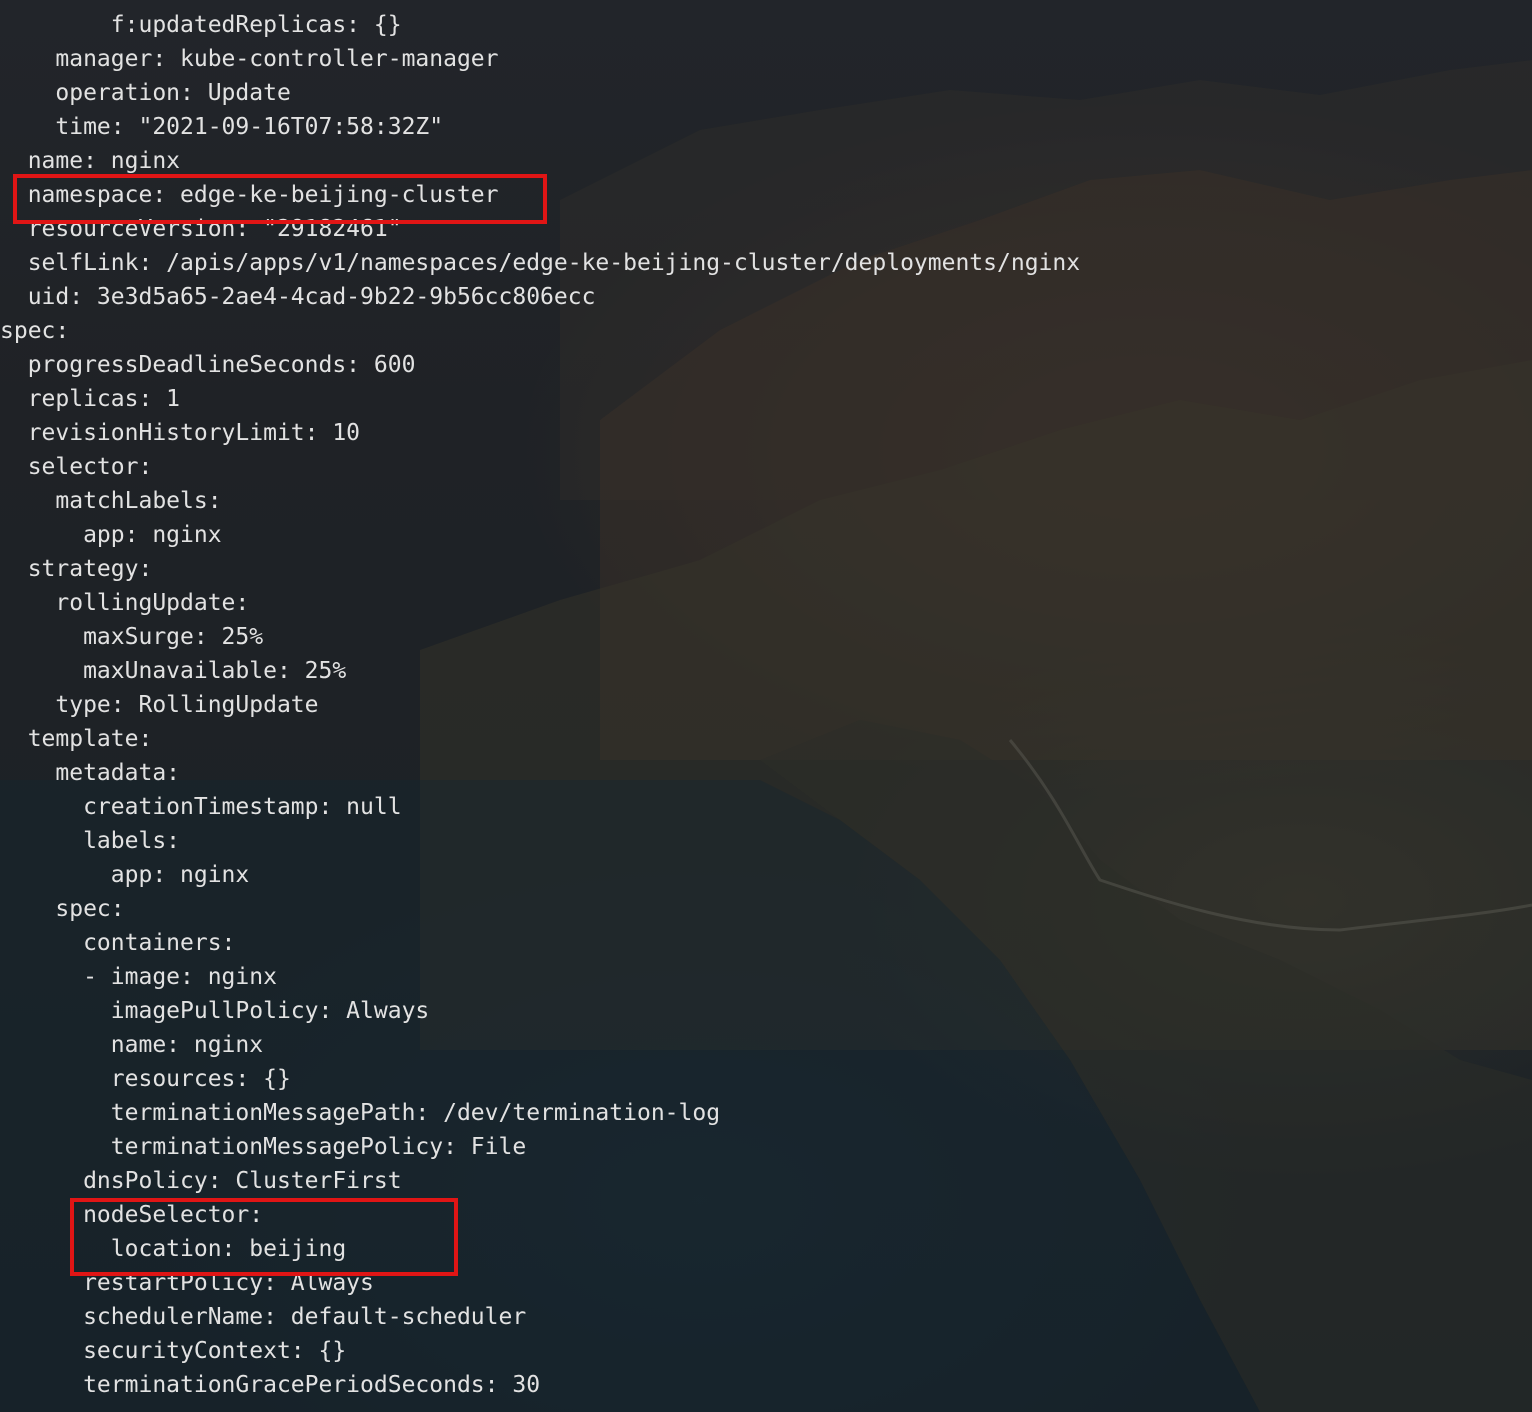 This screenshot has height=1412, width=1532. What do you see at coordinates (159, 705) in the screenshot?
I see `output-line: type: RollingUpdate` at bounding box center [159, 705].